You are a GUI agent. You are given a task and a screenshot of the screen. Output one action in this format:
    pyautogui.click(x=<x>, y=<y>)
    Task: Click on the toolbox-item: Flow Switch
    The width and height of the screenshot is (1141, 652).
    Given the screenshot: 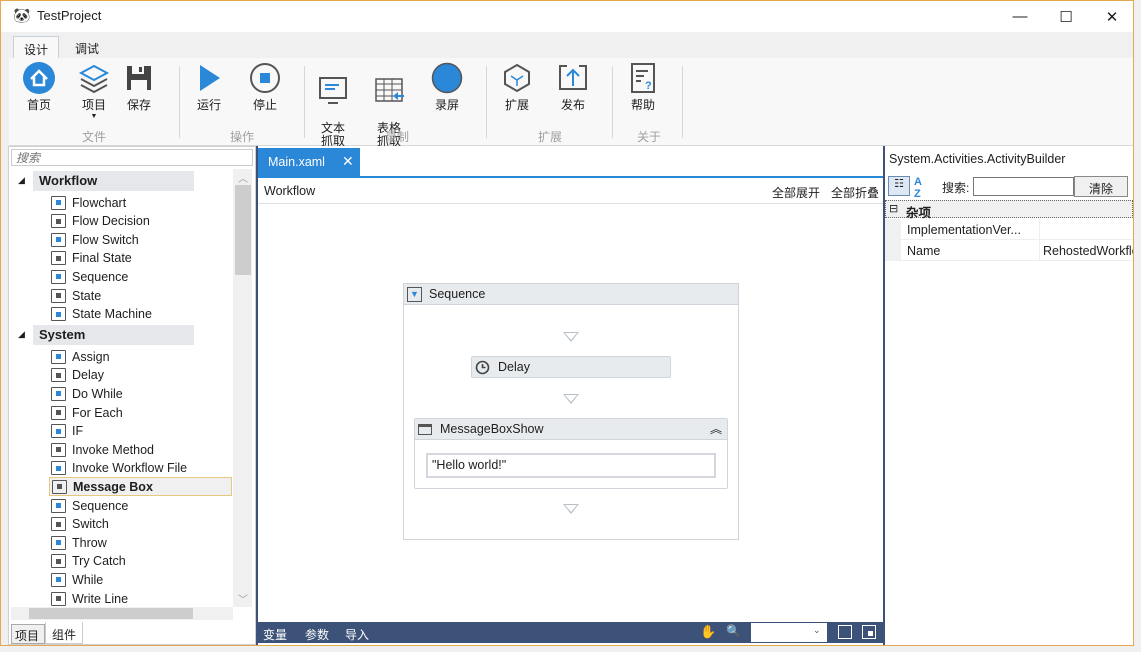 What is the action you would take?
    pyautogui.click(x=95, y=239)
    